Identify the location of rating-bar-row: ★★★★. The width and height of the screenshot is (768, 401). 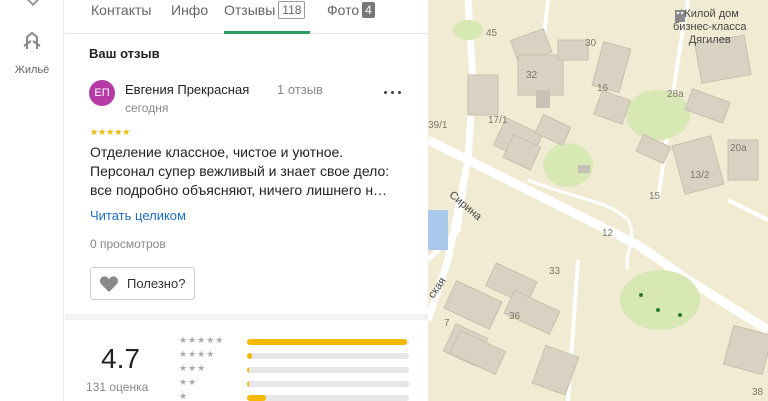
(294, 355).